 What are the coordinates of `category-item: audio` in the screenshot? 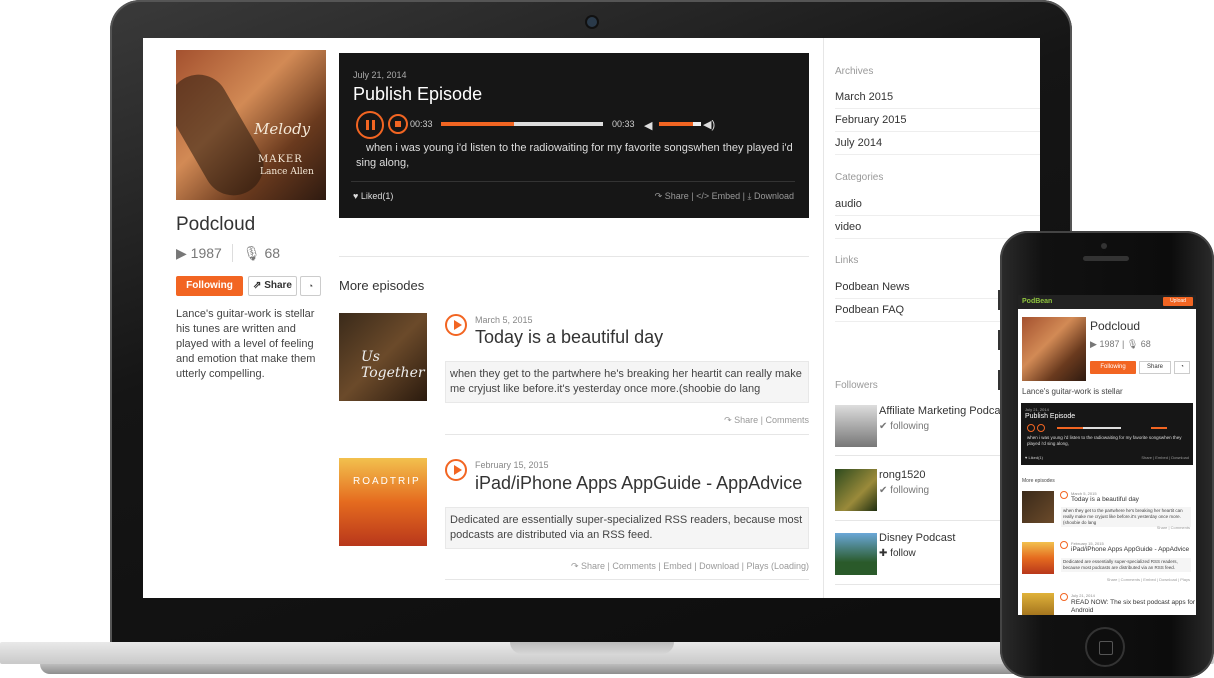 It's located at (937, 207).